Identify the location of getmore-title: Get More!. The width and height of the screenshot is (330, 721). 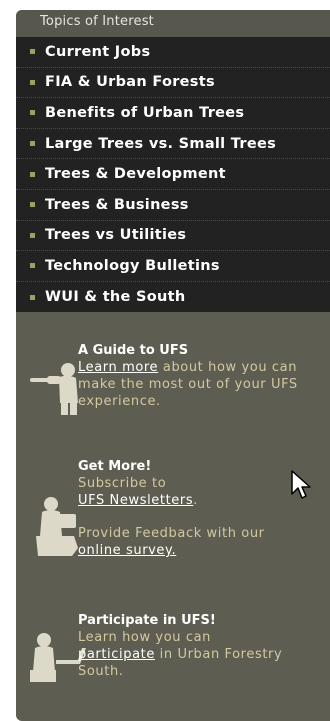
(115, 466).